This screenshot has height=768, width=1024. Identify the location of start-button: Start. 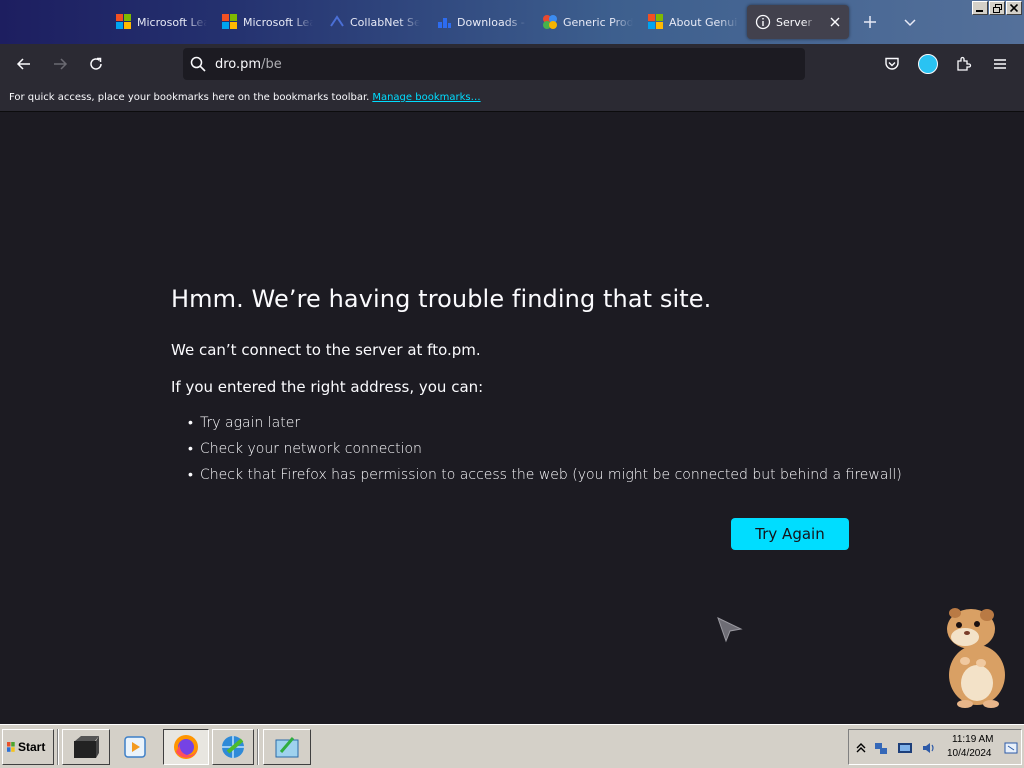
(28, 747).